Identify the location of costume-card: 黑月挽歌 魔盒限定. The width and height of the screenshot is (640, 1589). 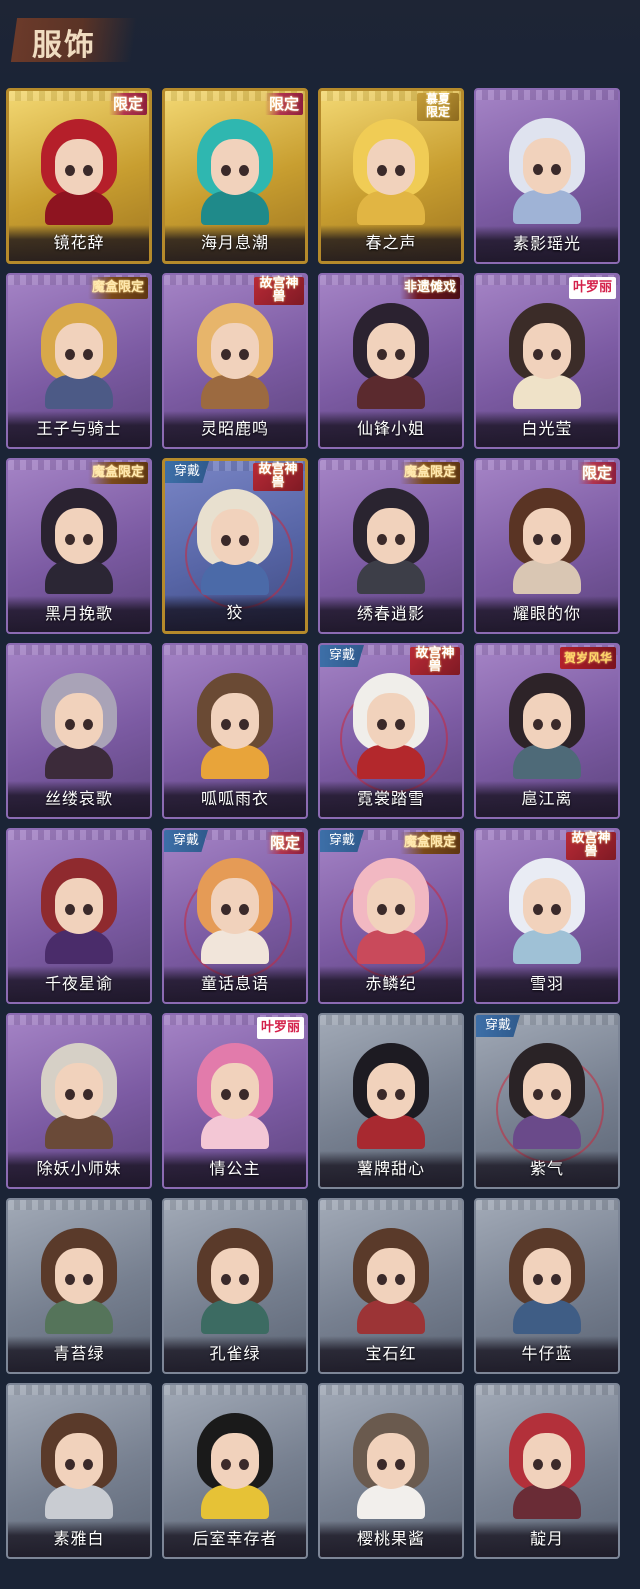
(79, 546).